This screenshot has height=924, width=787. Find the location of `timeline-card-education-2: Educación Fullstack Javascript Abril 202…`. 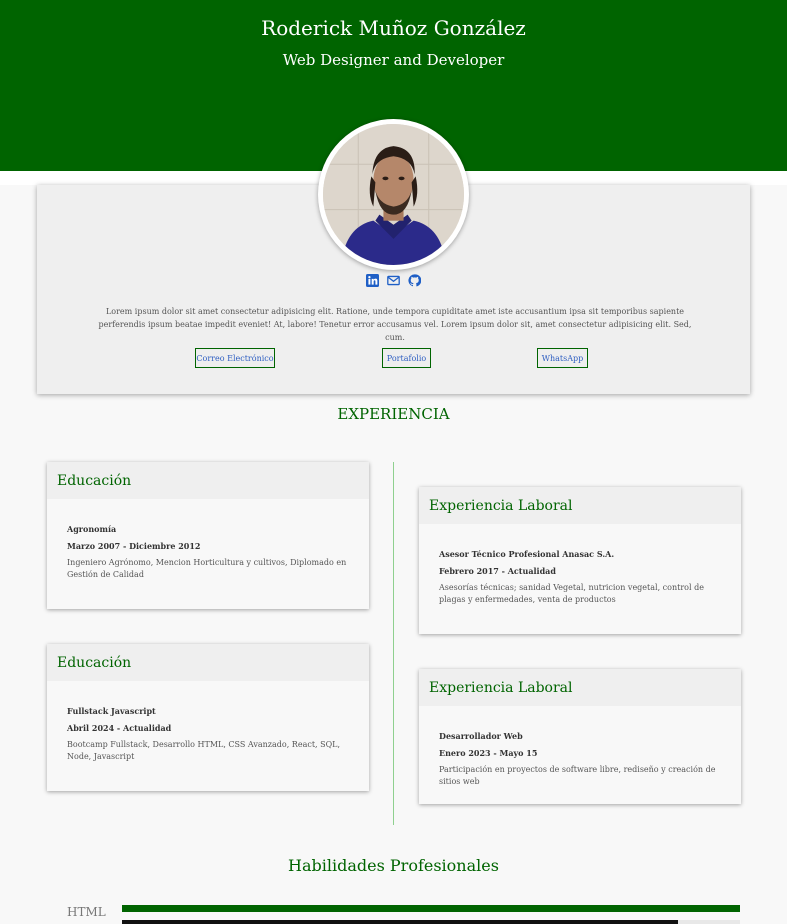

timeline-card-education-2: Educación Fullstack Javascript Abril 202… is located at coordinates (208, 717).